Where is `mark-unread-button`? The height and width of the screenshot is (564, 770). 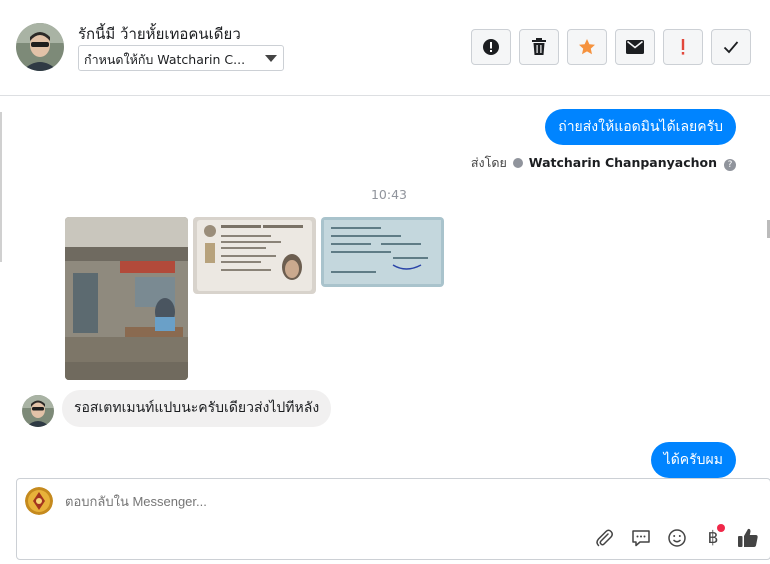
mark-unread-button is located at coordinates (635, 47).